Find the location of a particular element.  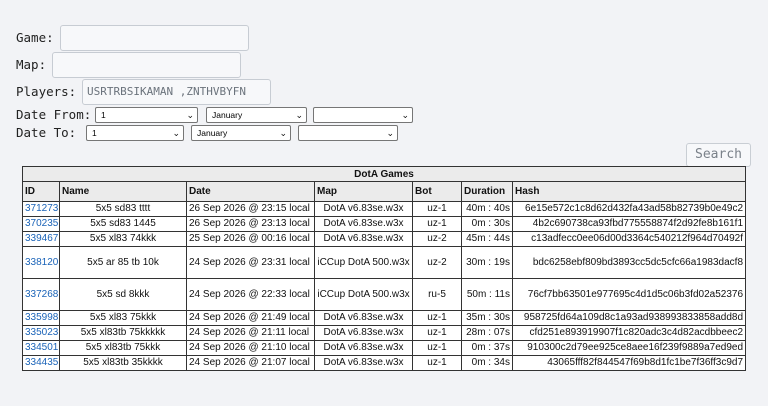

column-header-duration: Duration is located at coordinates (487, 191).